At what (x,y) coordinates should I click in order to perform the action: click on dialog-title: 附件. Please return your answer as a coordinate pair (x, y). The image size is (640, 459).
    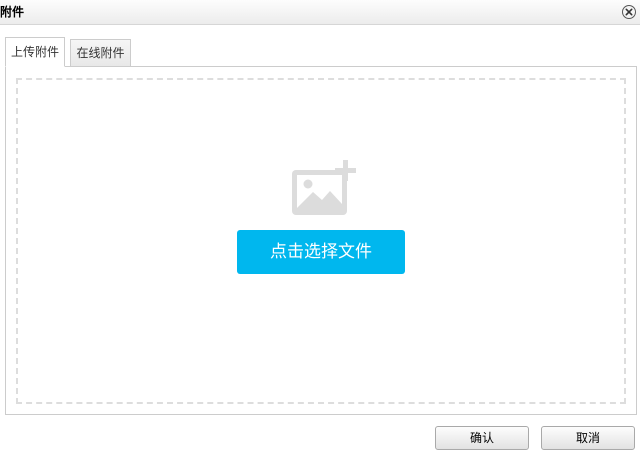
    Looking at the image, I should click on (12, 12).